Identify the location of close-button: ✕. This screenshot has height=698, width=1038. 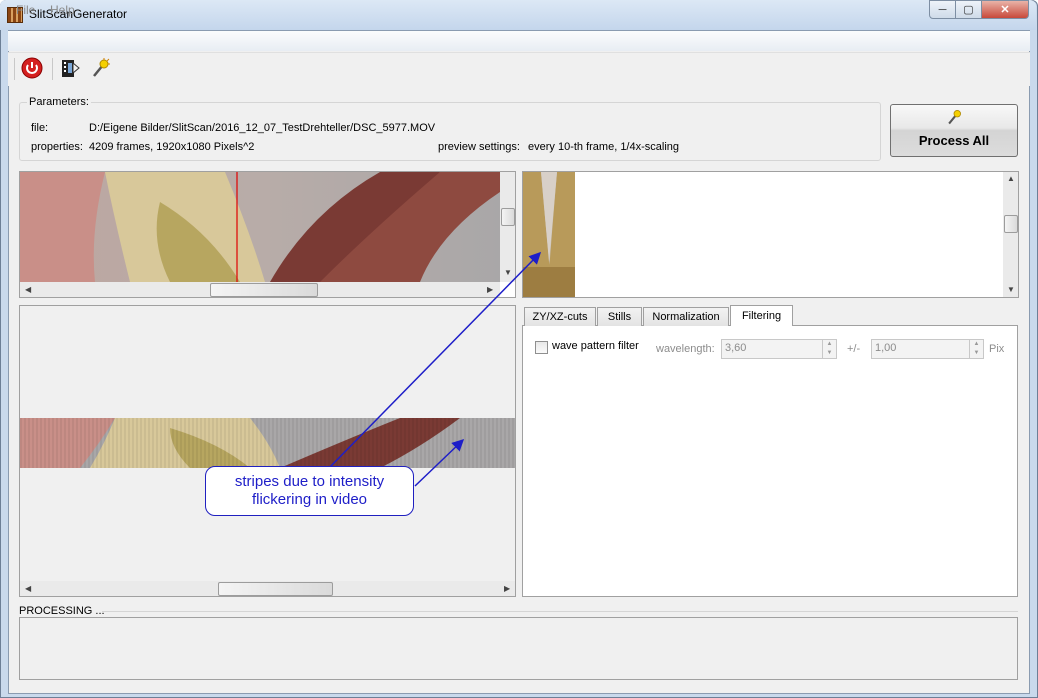
(1005, 9).